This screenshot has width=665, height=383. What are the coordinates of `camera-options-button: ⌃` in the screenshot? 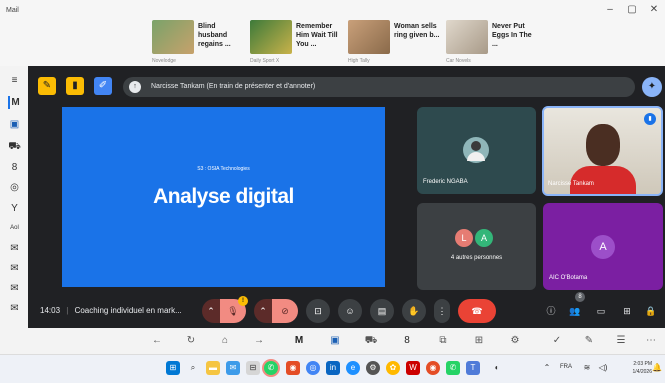 It's located at (263, 311).